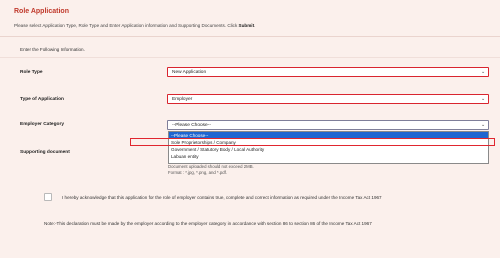 The height and width of the screenshot is (258, 500). What do you see at coordinates (52, 49) in the screenshot?
I see `form-section-title: Enter the Following Information.` at bounding box center [52, 49].